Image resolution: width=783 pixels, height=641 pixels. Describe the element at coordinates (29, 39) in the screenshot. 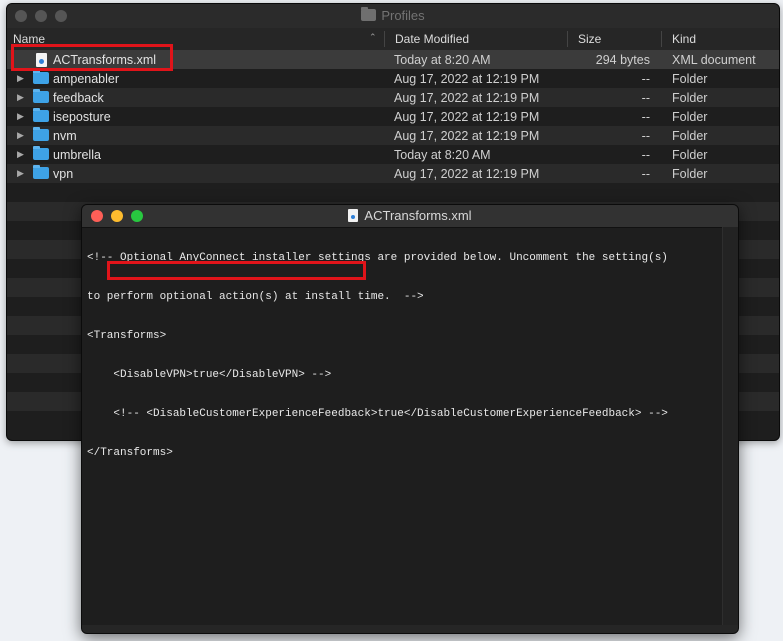

I see `column-header-name: Name` at that location.